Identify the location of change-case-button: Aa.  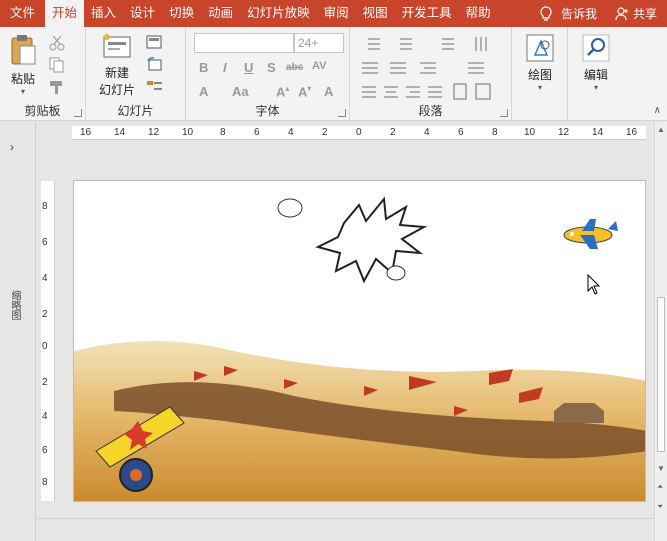
(240, 91).